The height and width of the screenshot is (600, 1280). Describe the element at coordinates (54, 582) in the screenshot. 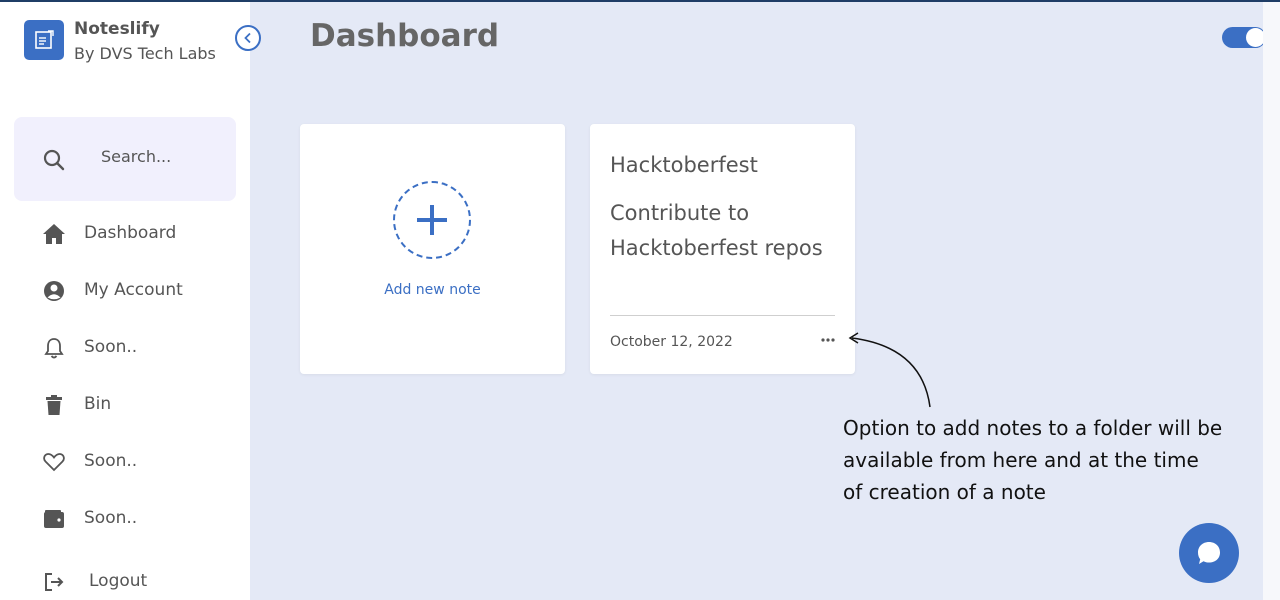

I see `logout-icon` at that location.